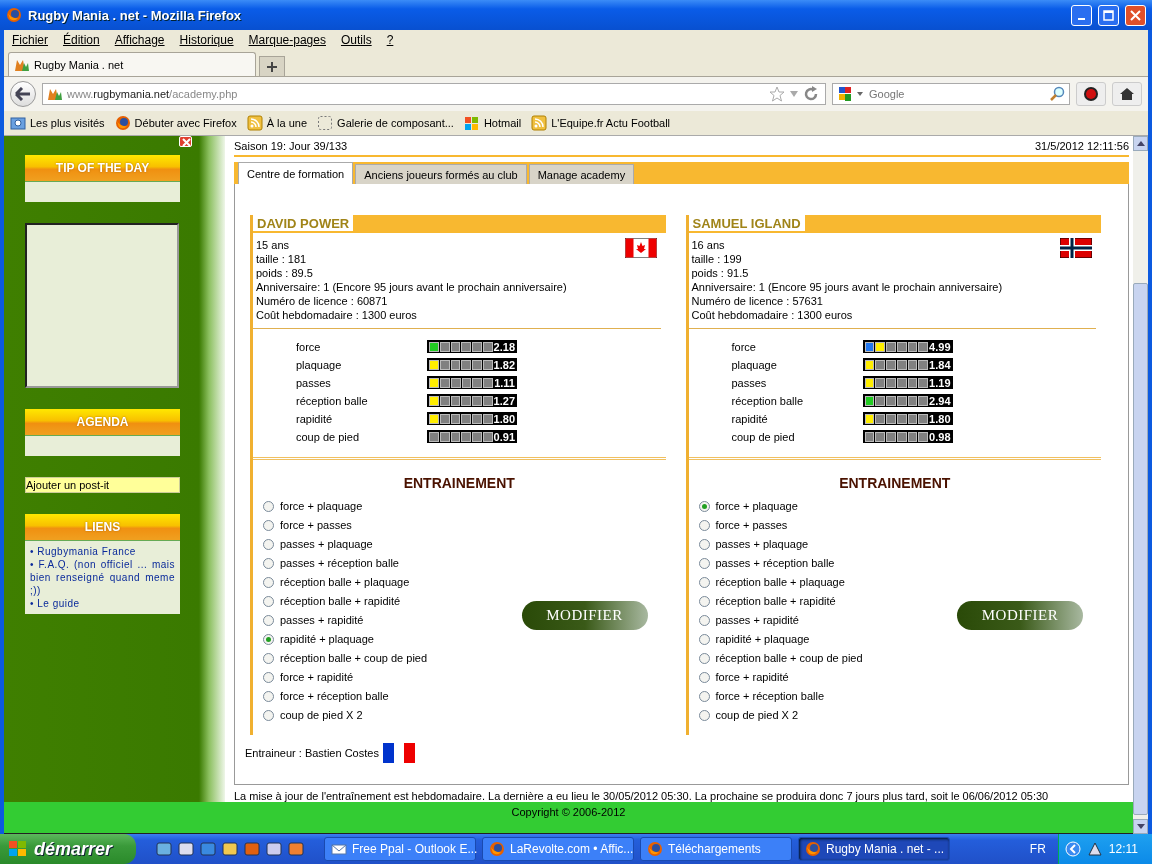 The width and height of the screenshot is (1152, 864). What do you see at coordinates (139, 40) in the screenshot?
I see `menu-item: Affichage` at bounding box center [139, 40].